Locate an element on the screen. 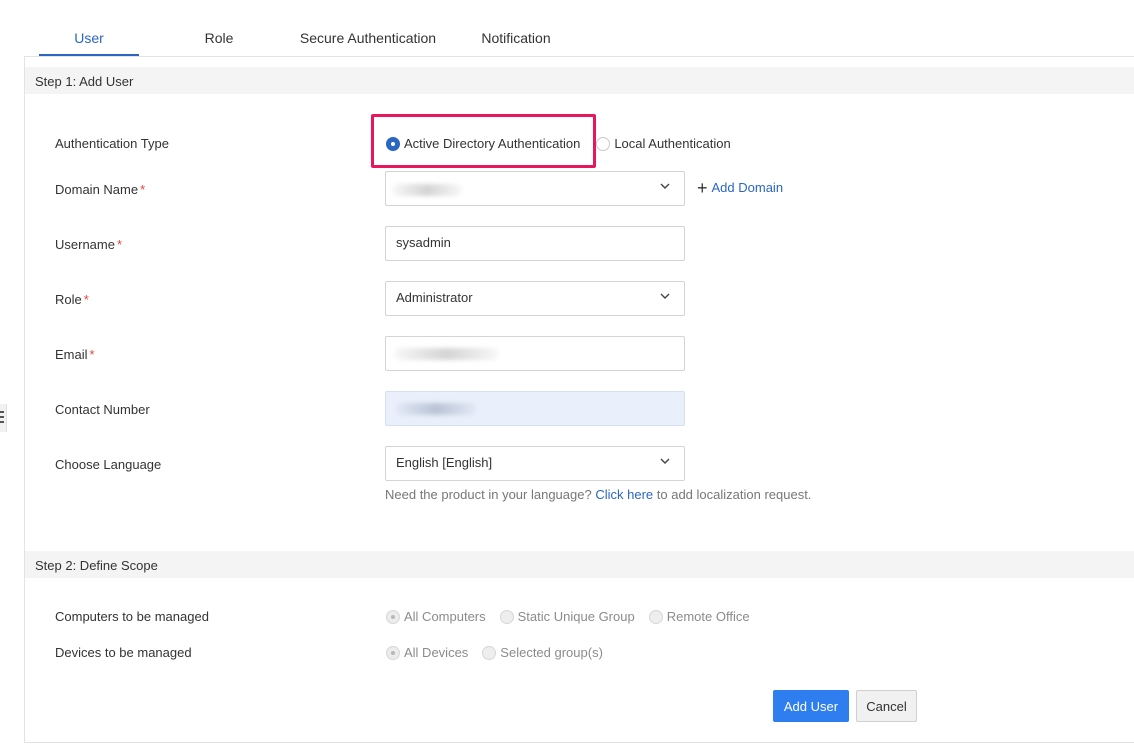  username-value: sysadmin is located at coordinates (423, 242).